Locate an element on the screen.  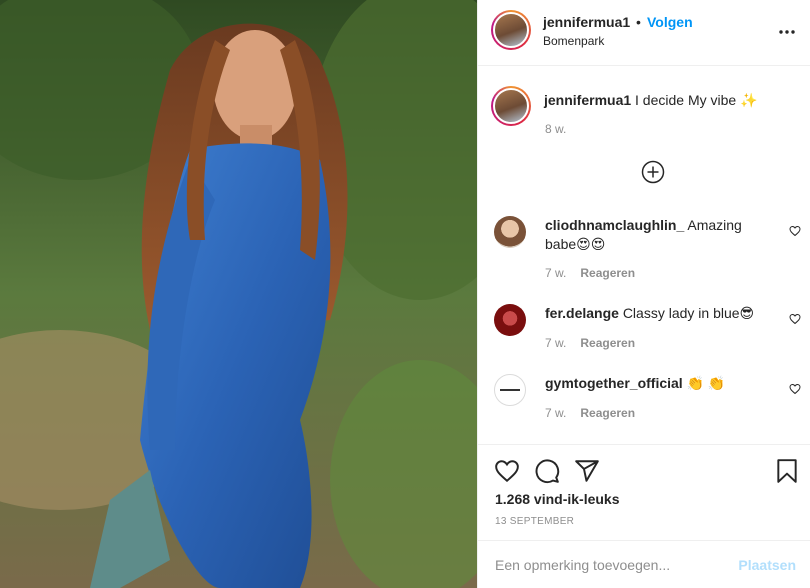
bookmark-icon is located at coordinates (787, 471).